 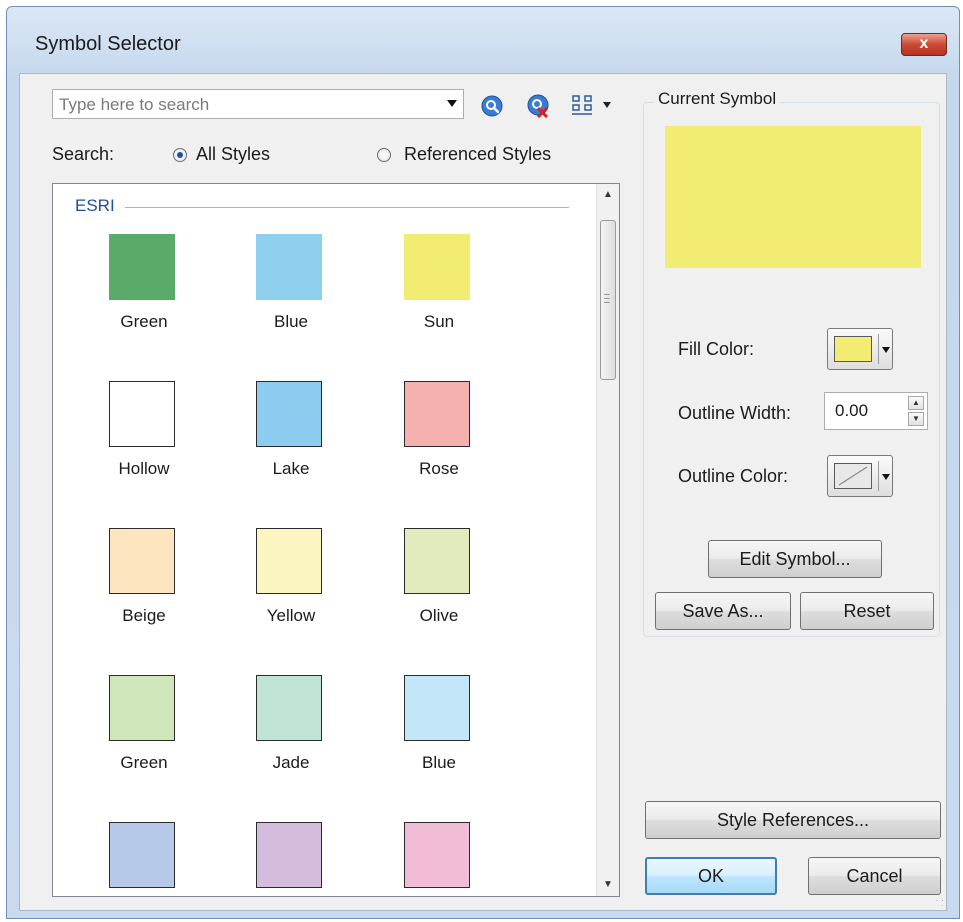 What do you see at coordinates (867, 611) in the screenshot?
I see `reset-button: Reset` at bounding box center [867, 611].